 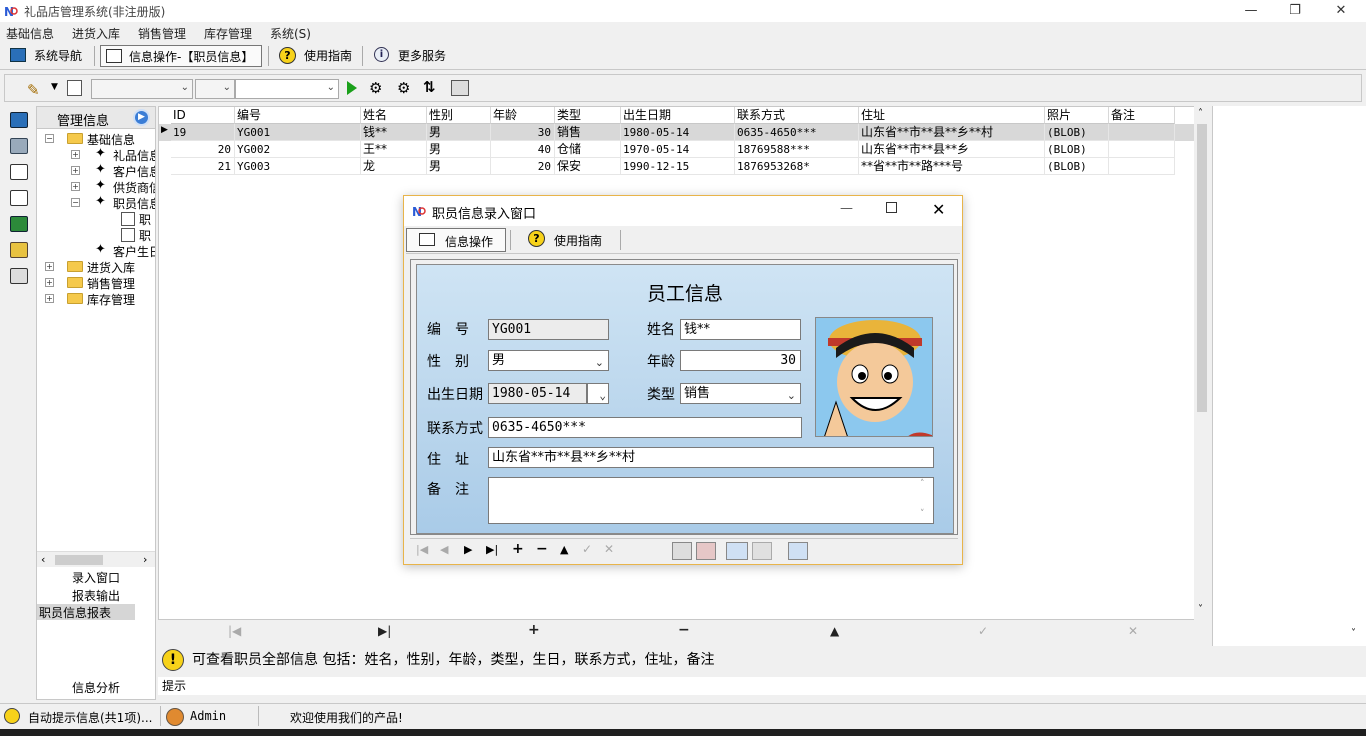 What do you see at coordinates (922, 484) in the screenshot?
I see `scroll-up-icon: ˄` at bounding box center [922, 484].